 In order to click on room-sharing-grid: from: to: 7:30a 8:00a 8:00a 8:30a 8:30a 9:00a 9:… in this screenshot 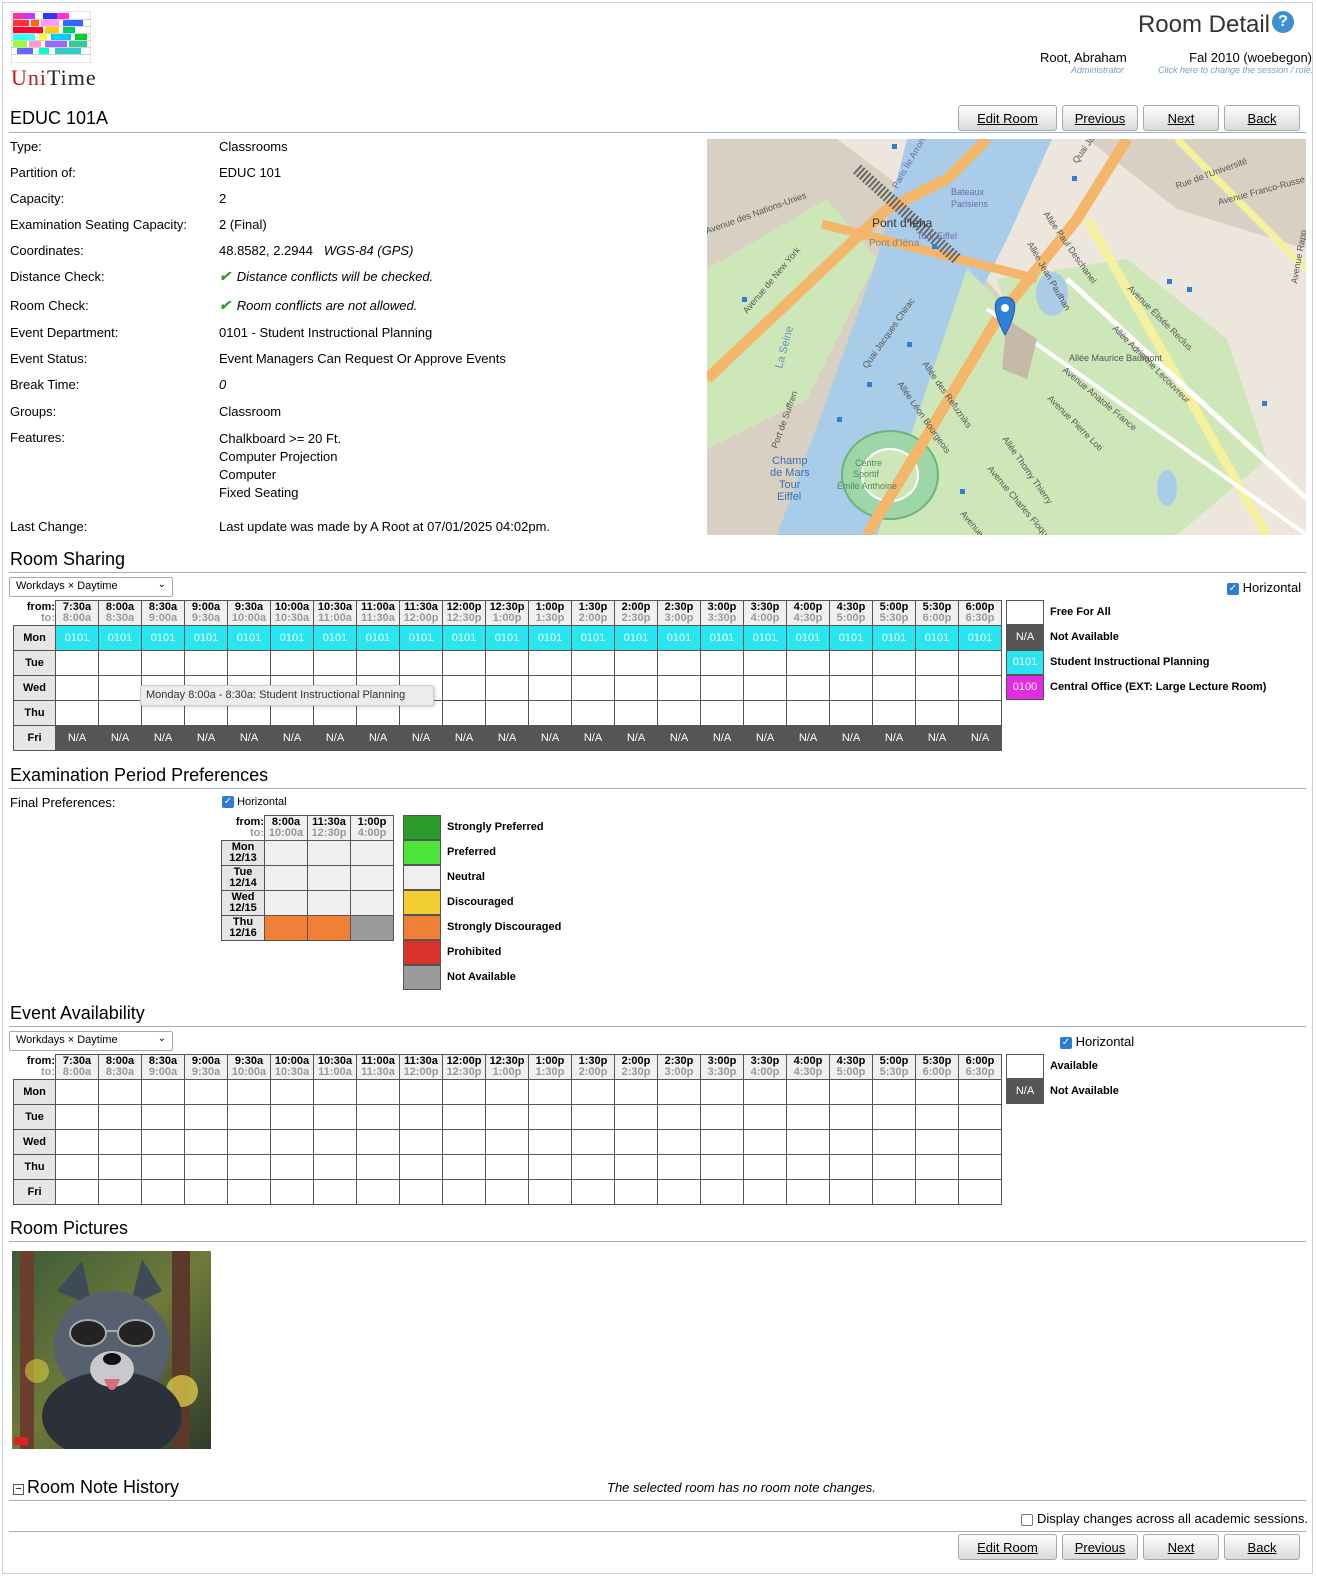, I will do `click(507, 675)`.